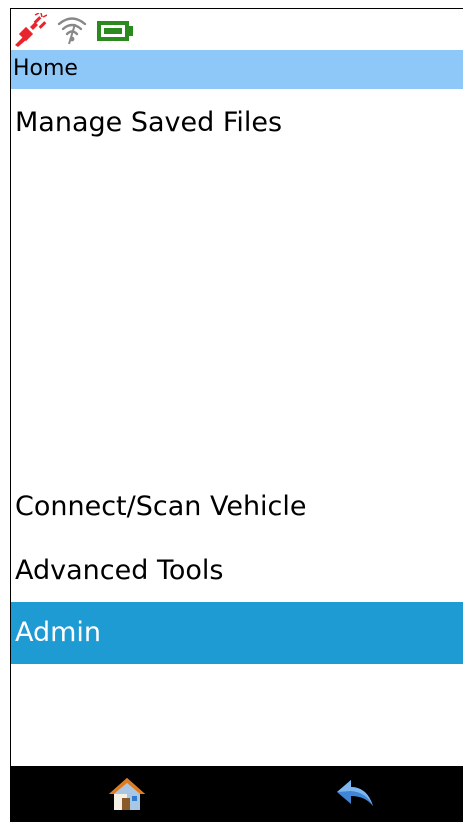  Describe the element at coordinates (58, 632) in the screenshot. I see `menu-item-label: Admin` at that location.